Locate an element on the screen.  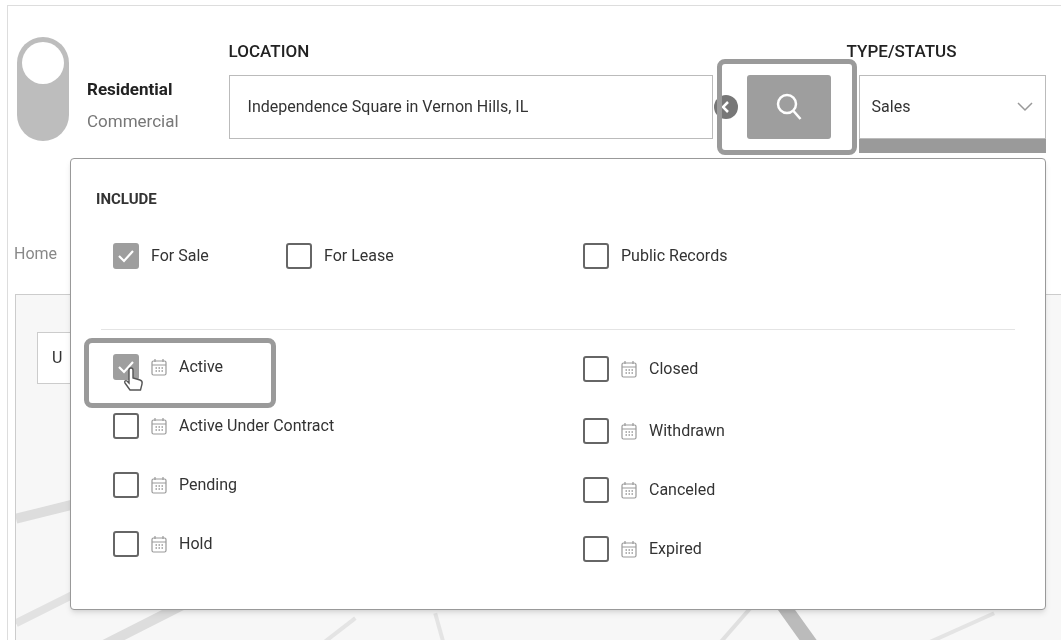
search-icon is located at coordinates (788, 107).